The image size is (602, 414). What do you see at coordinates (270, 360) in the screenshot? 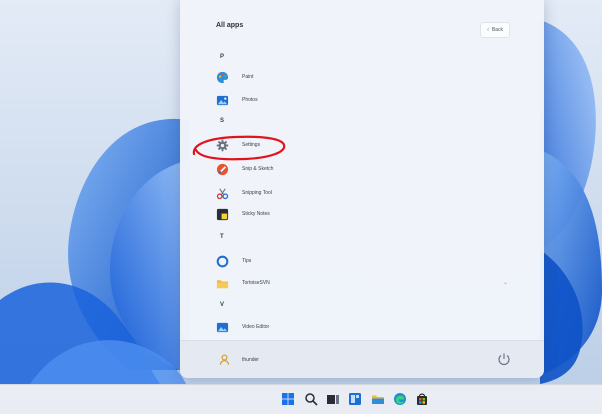
I see `user-account-button: thunder` at bounding box center [270, 360].